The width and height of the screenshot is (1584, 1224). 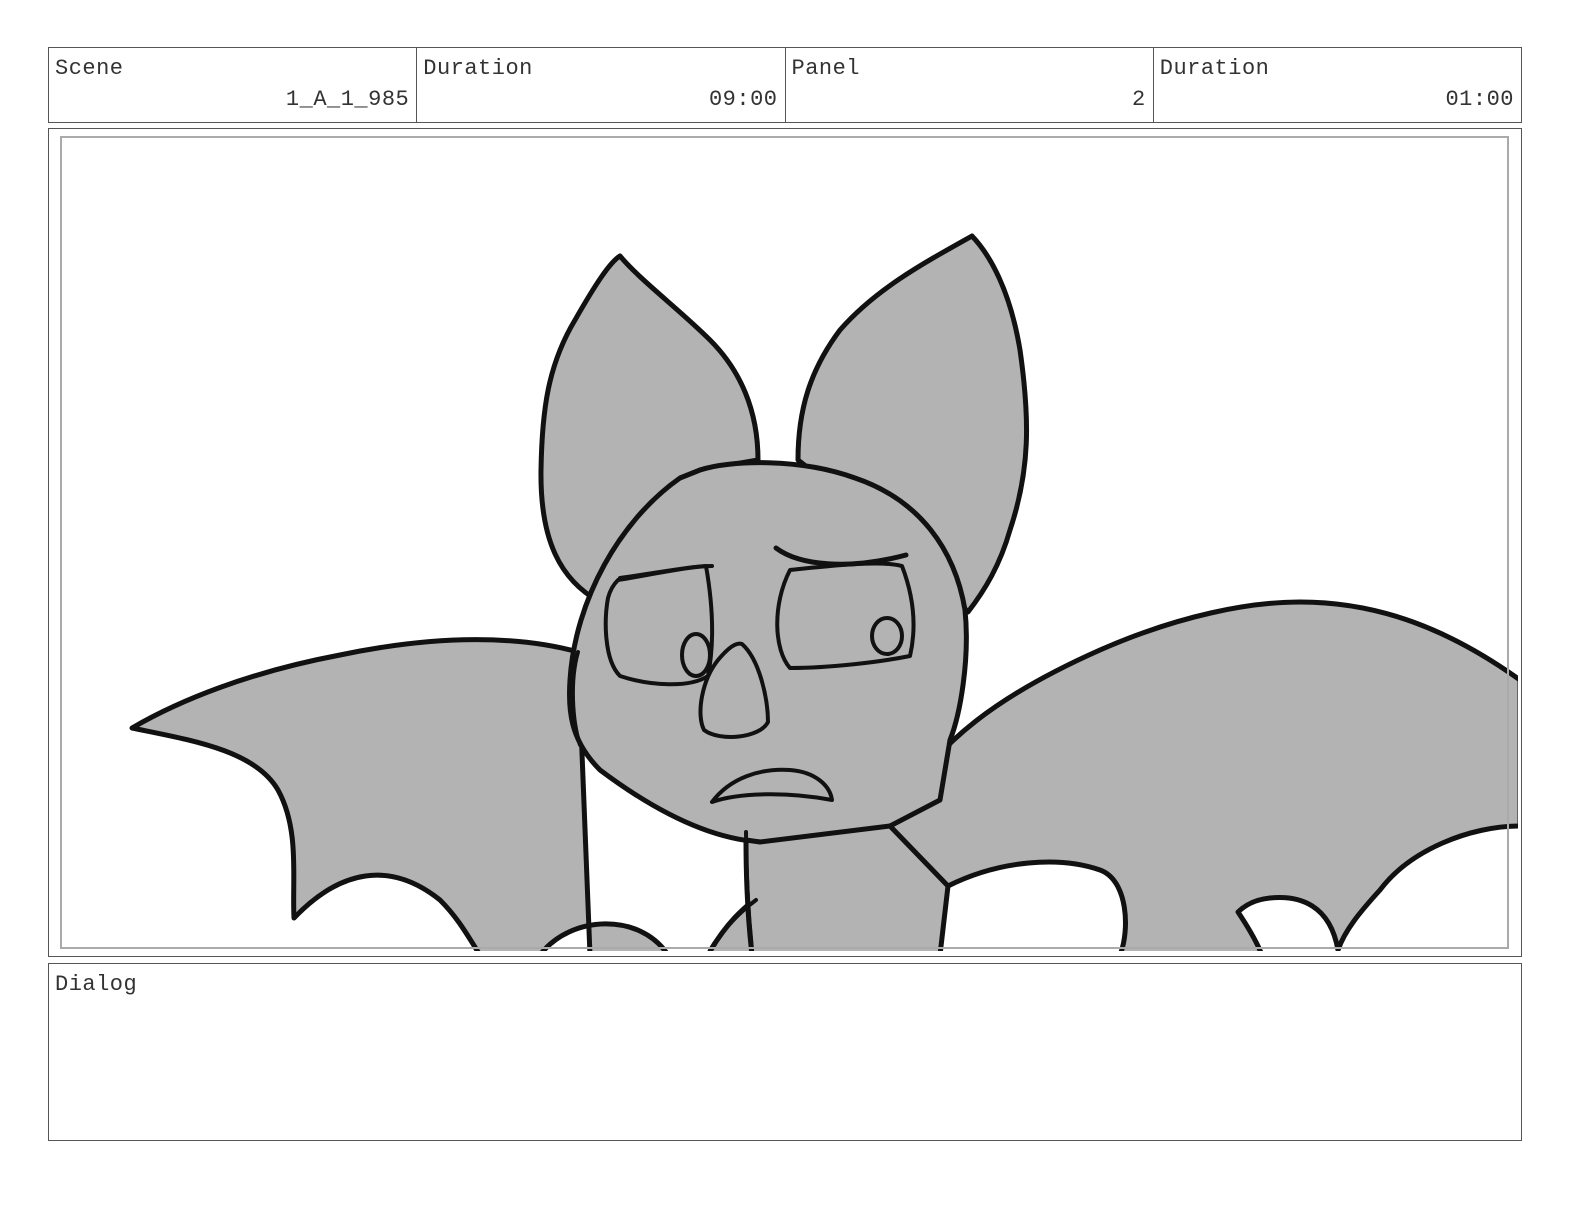 I want to click on scene-duration-label: Duration, so click(x=478, y=68).